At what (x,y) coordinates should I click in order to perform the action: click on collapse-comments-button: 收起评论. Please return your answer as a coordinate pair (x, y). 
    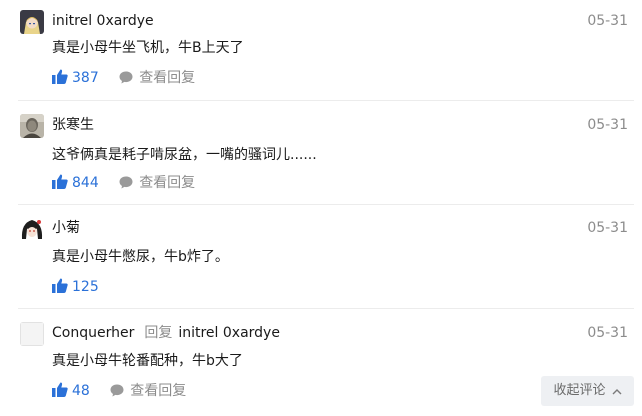
    Looking at the image, I should click on (587, 391).